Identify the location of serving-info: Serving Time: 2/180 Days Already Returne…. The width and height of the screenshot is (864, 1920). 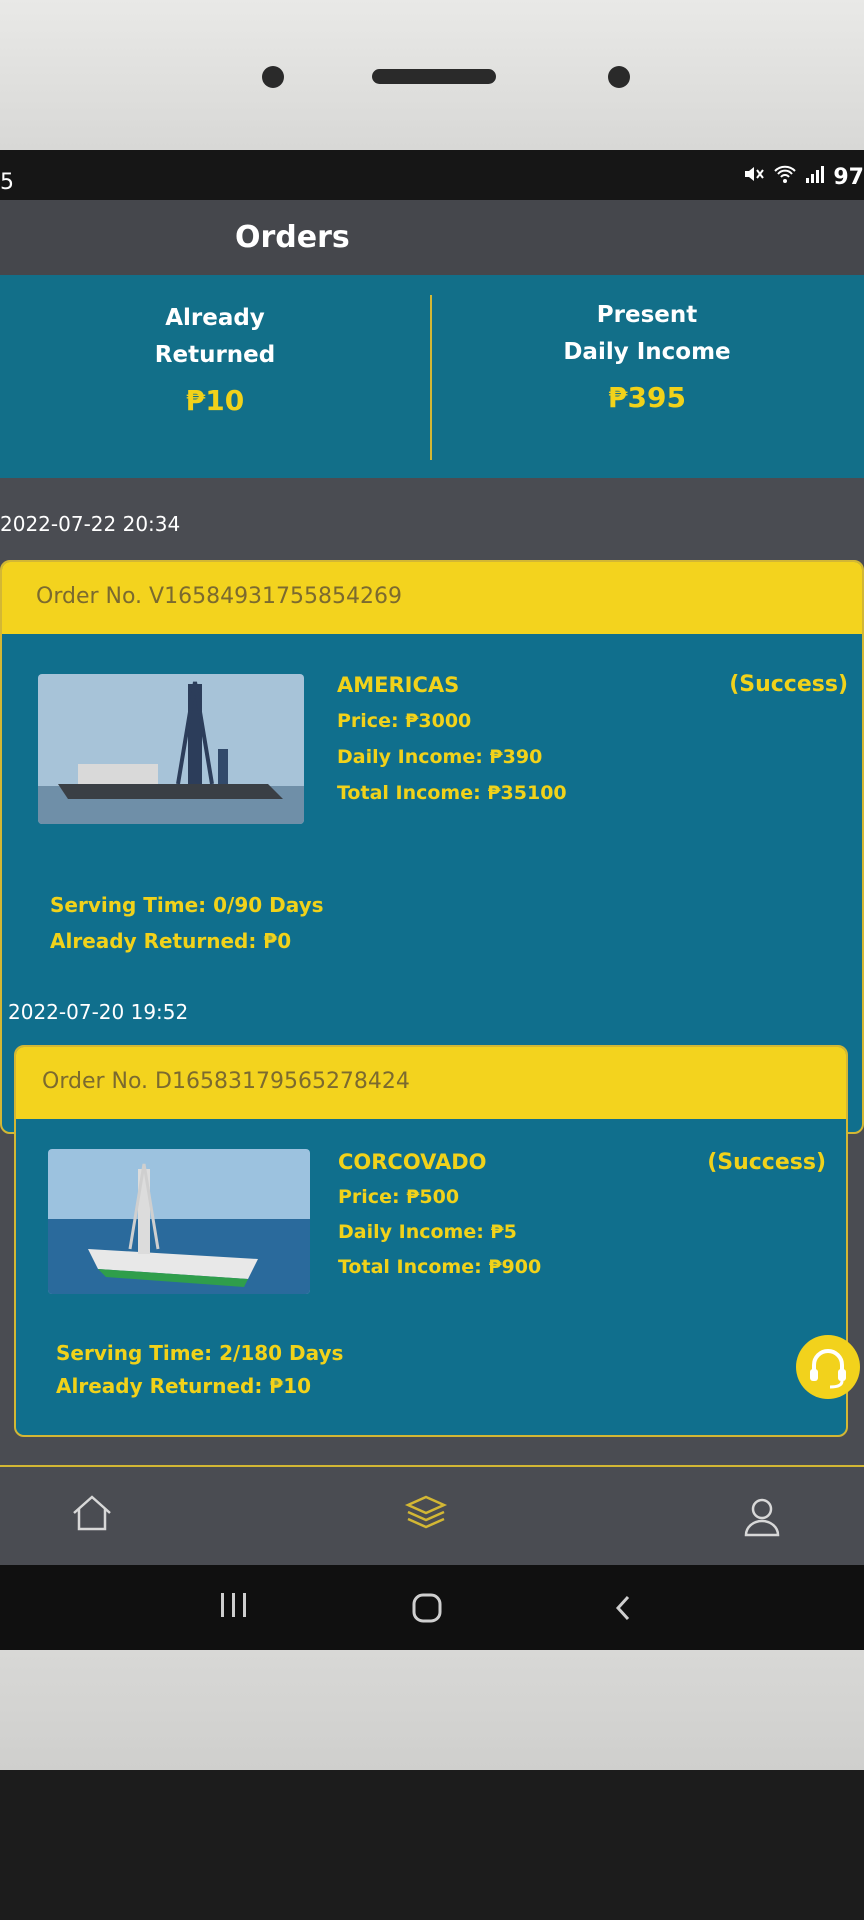
(199, 1370).